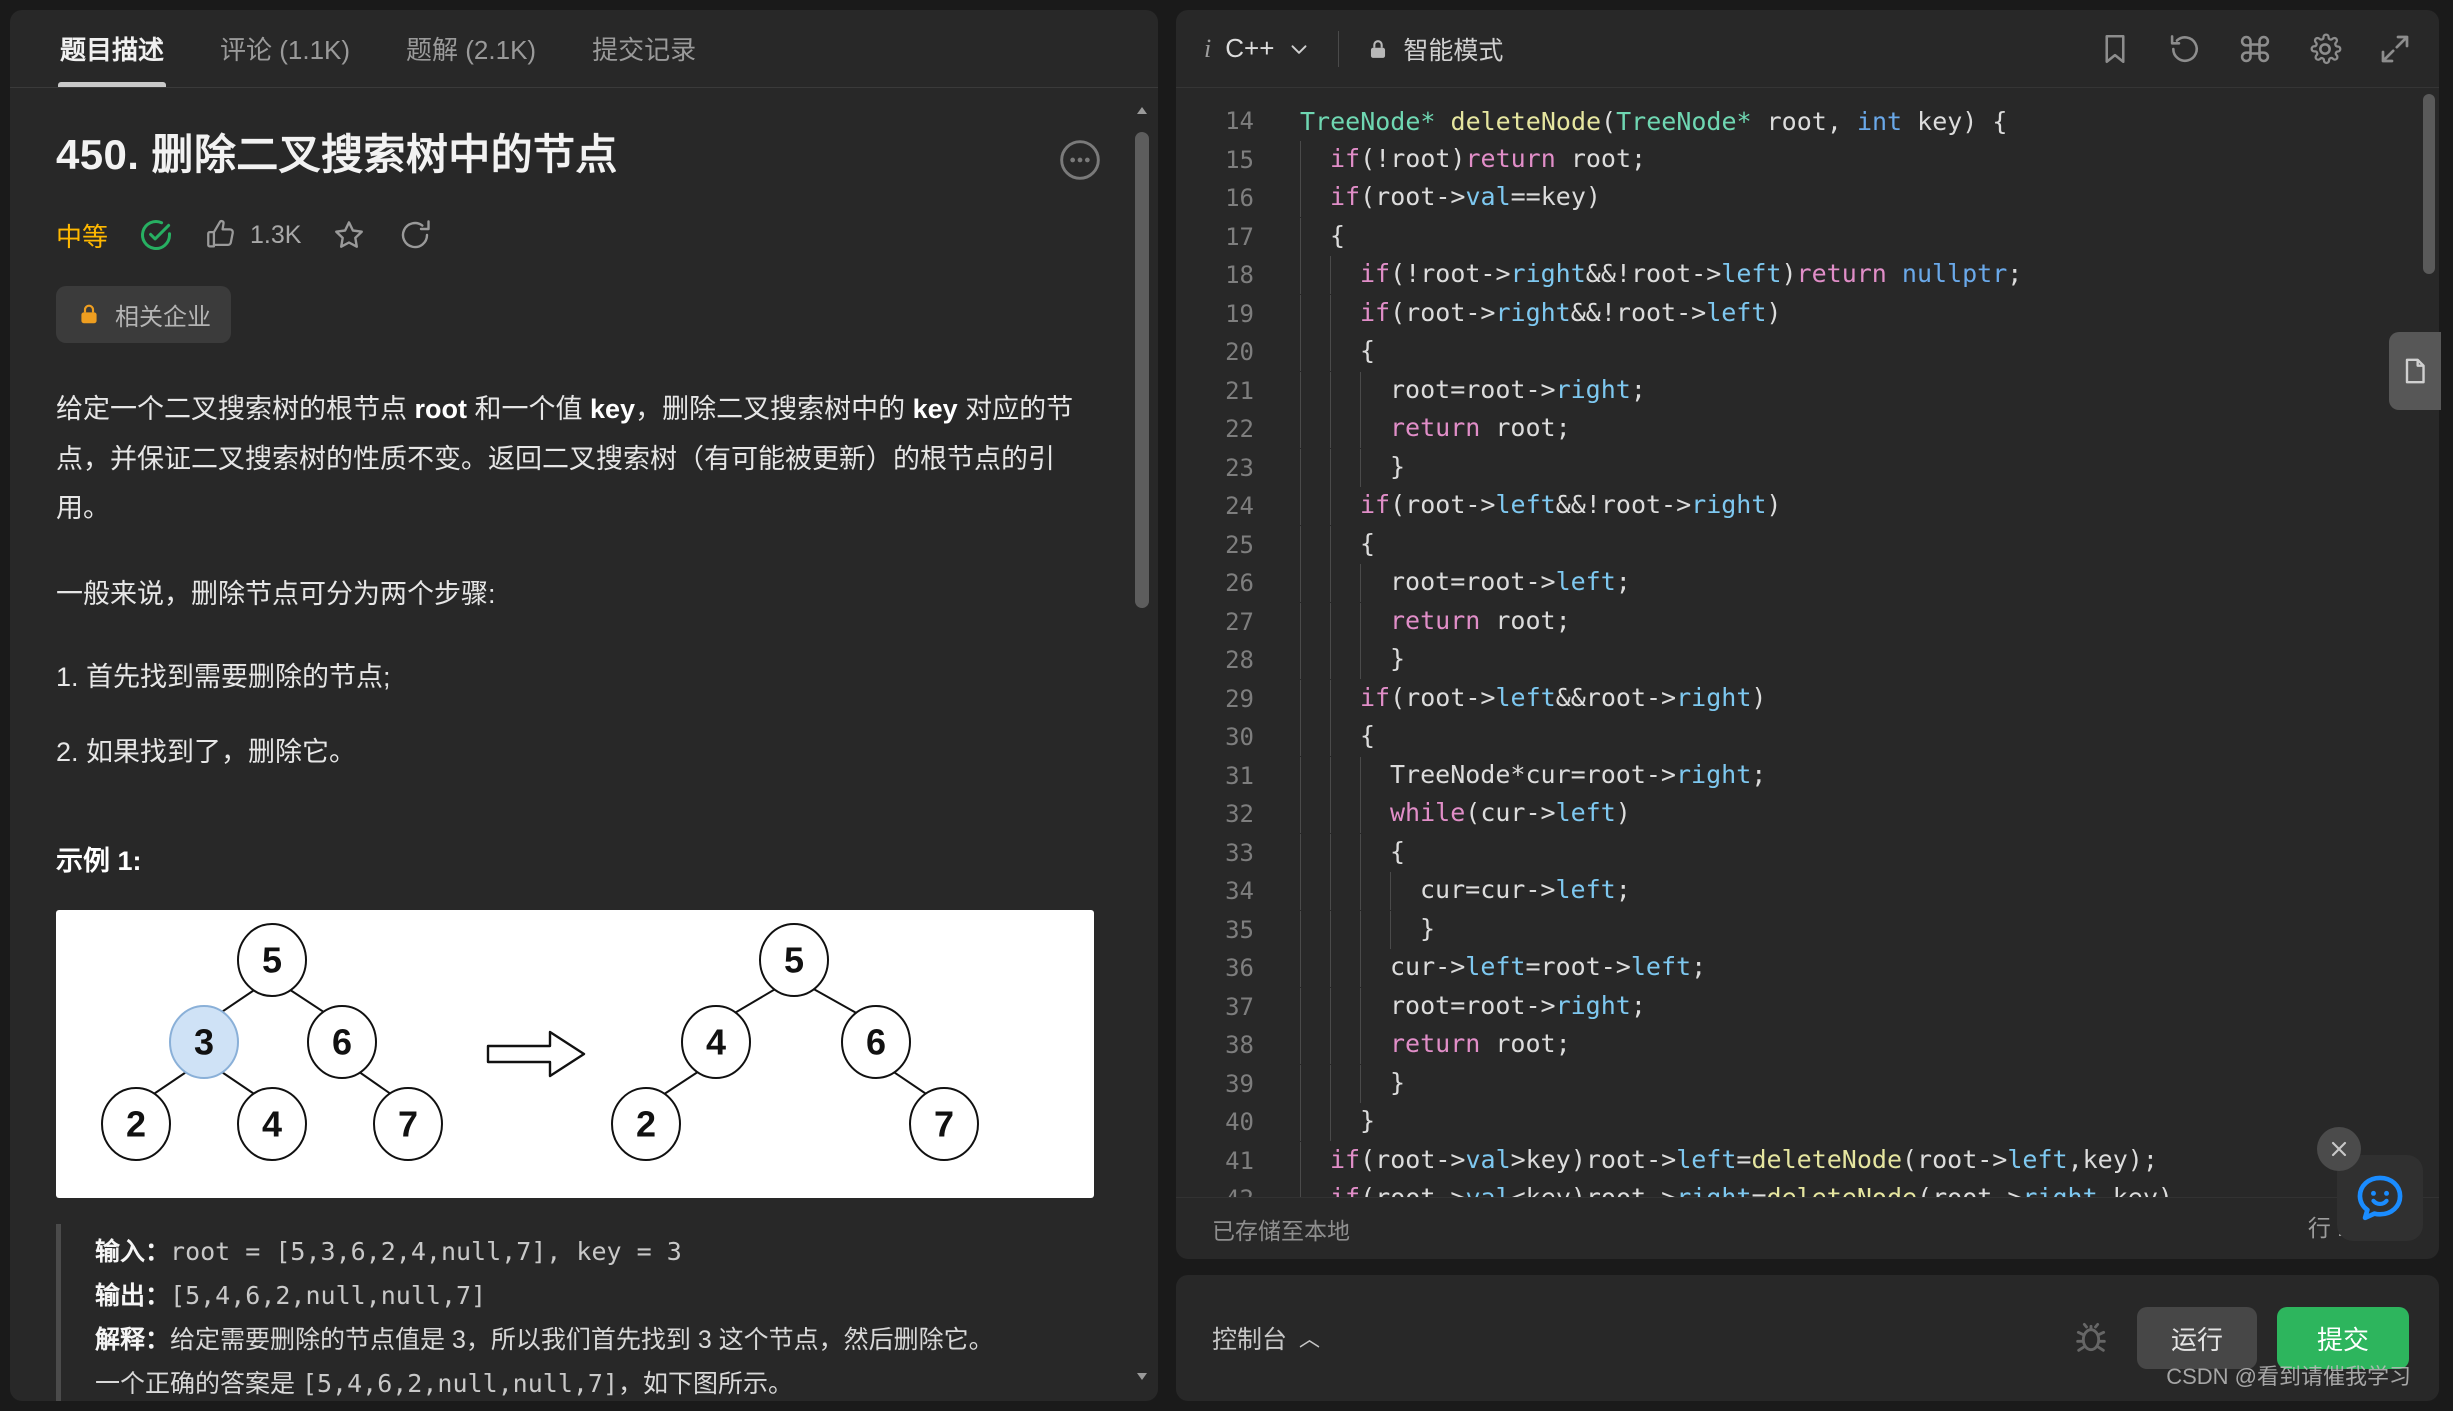 The image size is (2453, 1411). I want to click on code-token: ;, so click(1623, 582).